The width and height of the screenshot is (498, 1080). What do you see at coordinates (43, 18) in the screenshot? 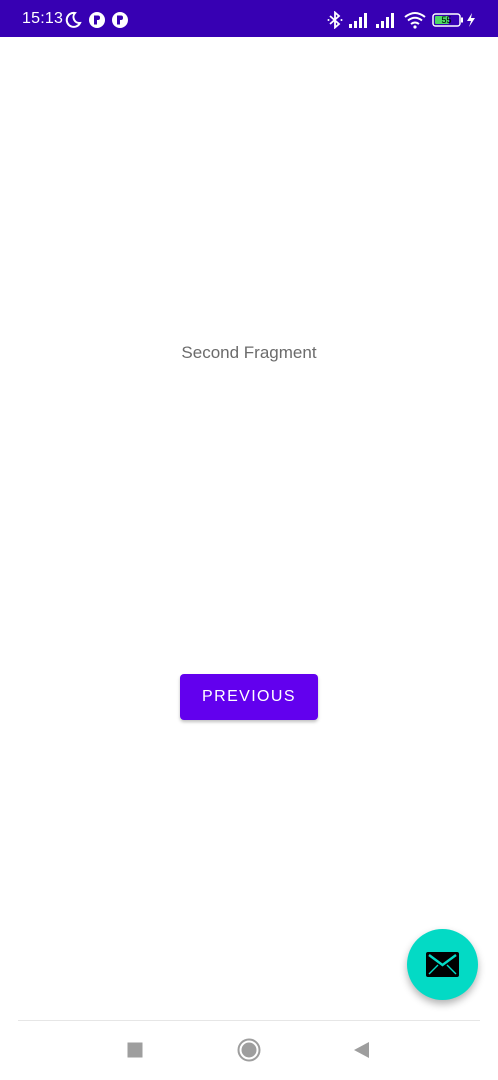
I see `status-time: 15:13` at bounding box center [43, 18].